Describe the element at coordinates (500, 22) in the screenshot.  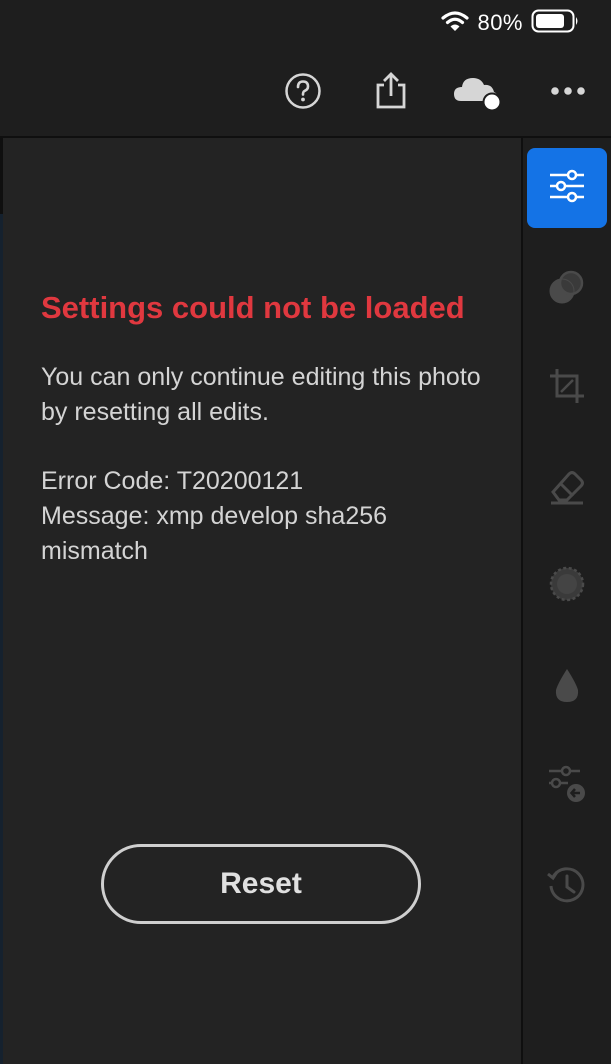
I see `battery-percent: 80%` at that location.